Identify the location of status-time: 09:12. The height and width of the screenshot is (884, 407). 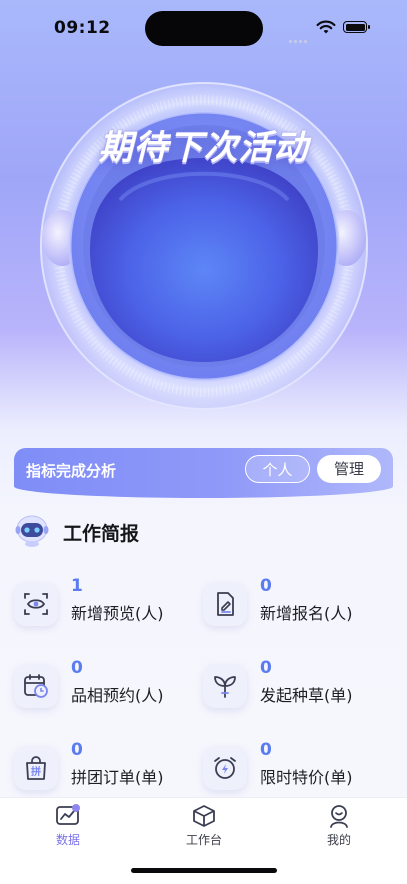
(82, 28).